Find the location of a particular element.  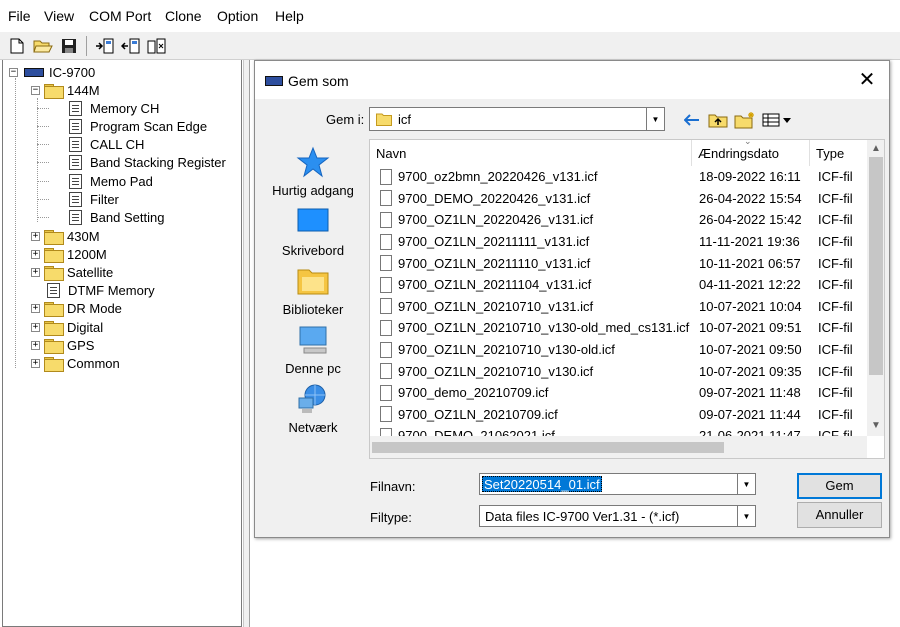

tree-item-label: 1200M is located at coordinates (87, 254).